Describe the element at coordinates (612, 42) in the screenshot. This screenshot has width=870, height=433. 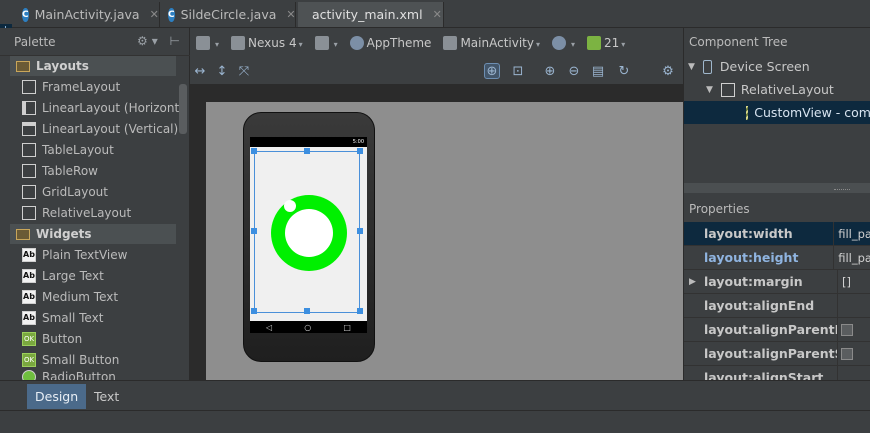
I see `api-label: 21` at that location.